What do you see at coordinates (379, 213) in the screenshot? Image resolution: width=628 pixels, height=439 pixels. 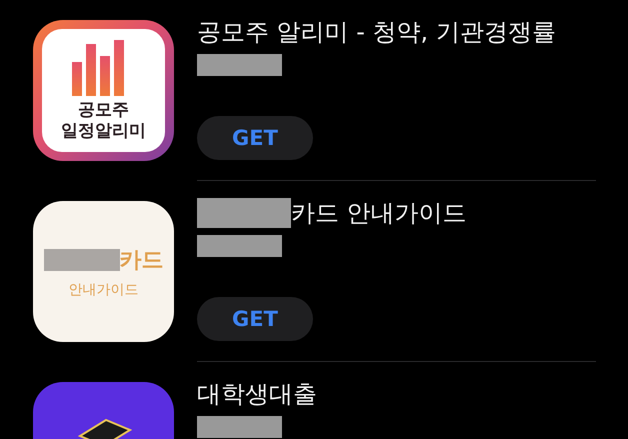 I see `app-title: 카드 안내가이드` at bounding box center [379, 213].